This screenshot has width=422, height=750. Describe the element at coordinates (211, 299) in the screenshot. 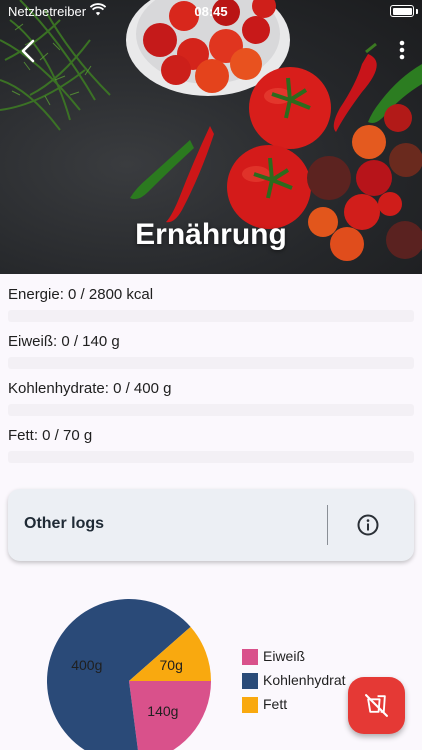

I see `stat-row-energy: Energie: 0 / 2800 kcal` at that location.